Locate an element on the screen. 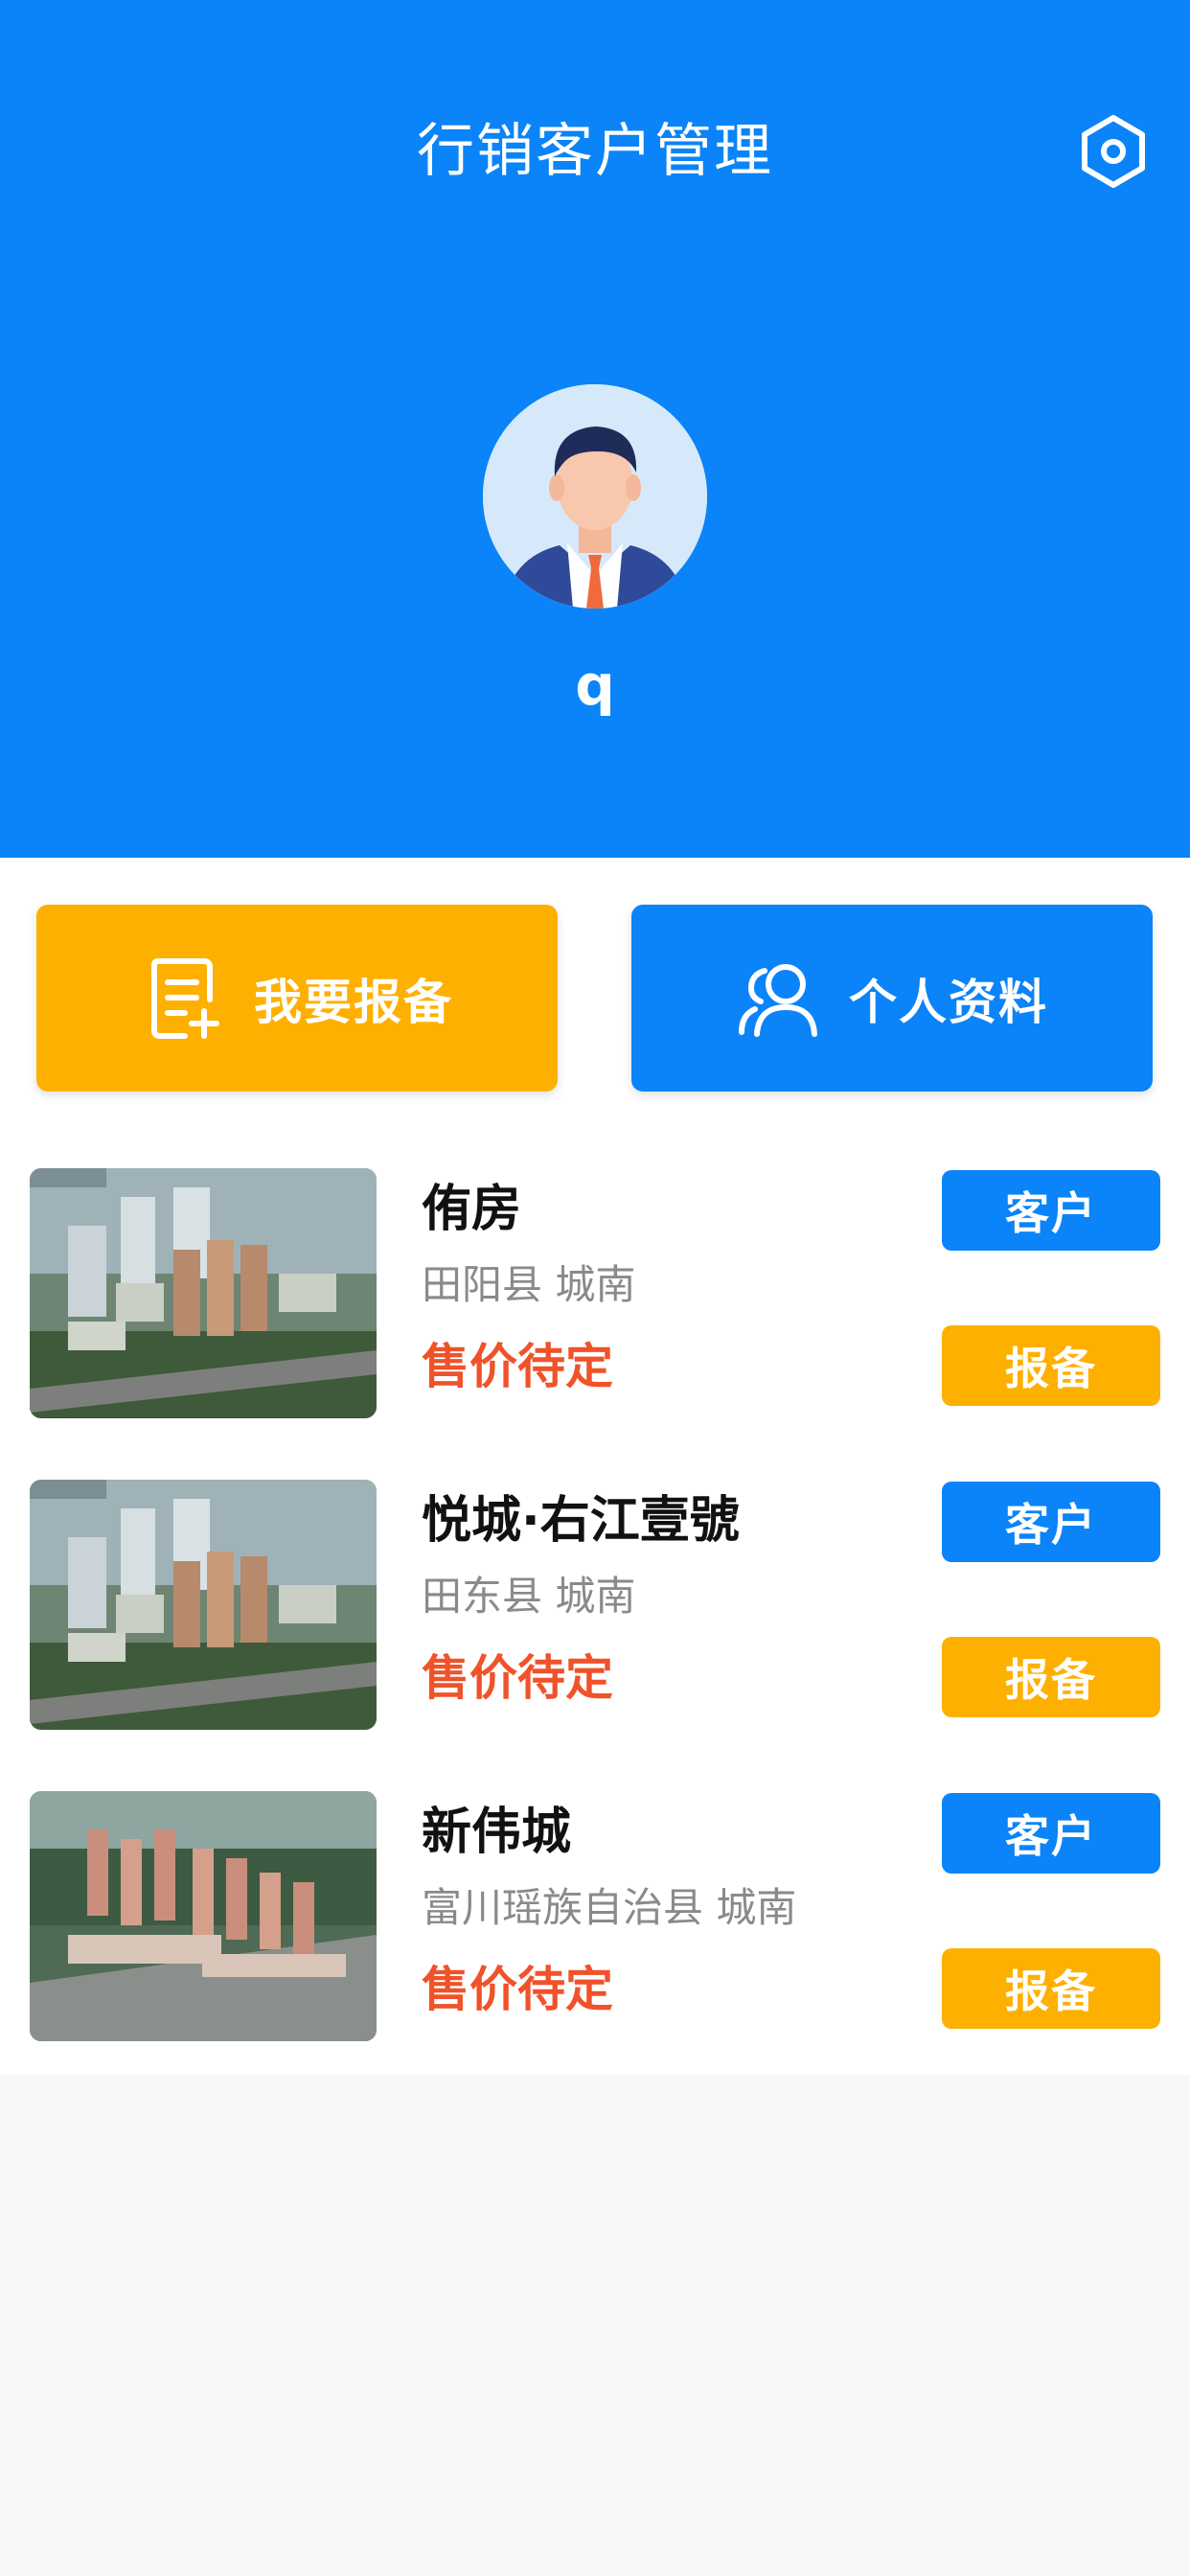 Image resolution: width=1190 pixels, height=2576 pixels. avatar is located at coordinates (595, 496).